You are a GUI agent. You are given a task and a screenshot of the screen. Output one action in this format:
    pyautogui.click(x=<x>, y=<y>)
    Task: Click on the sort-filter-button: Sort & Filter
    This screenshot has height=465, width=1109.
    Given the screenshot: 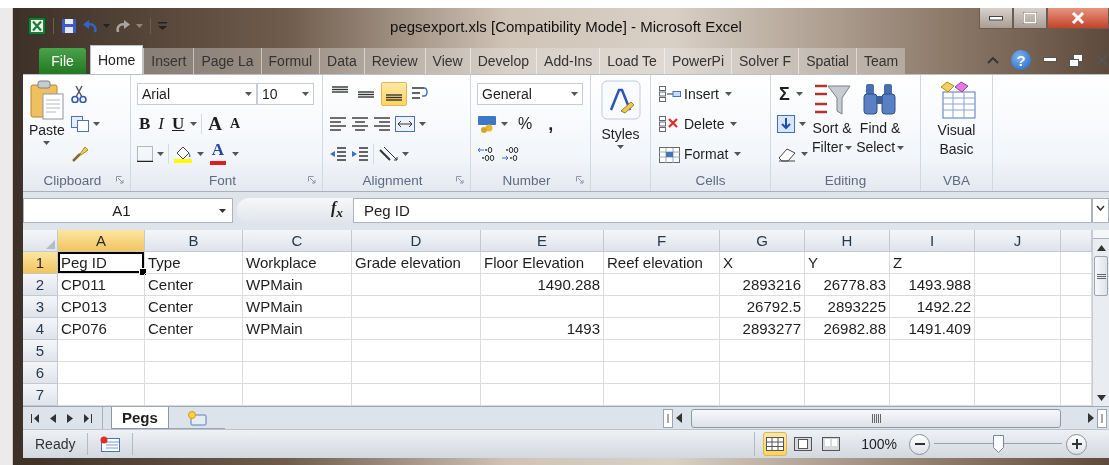 What is the action you would take?
    pyautogui.click(x=832, y=125)
    